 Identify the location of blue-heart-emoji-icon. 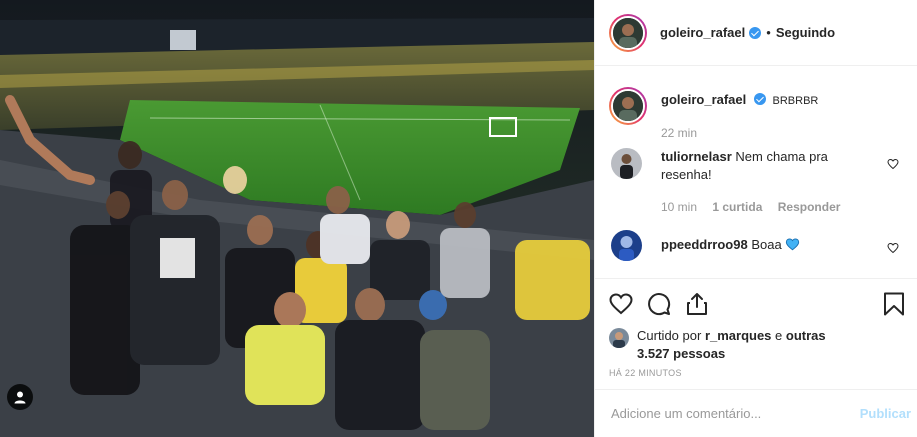
(793, 244).